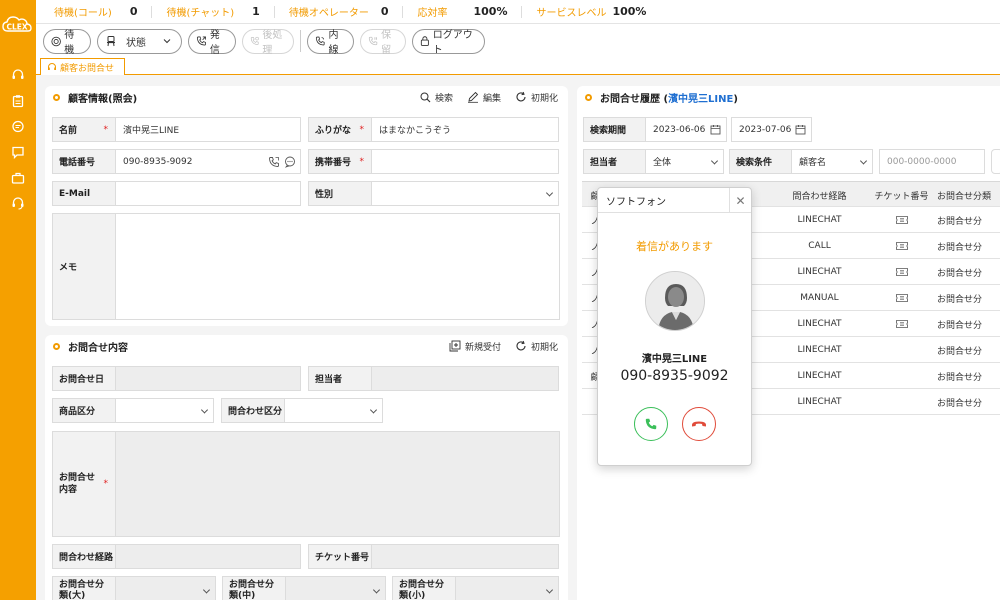  I want to click on logout-button: ログアウト, so click(448, 42).